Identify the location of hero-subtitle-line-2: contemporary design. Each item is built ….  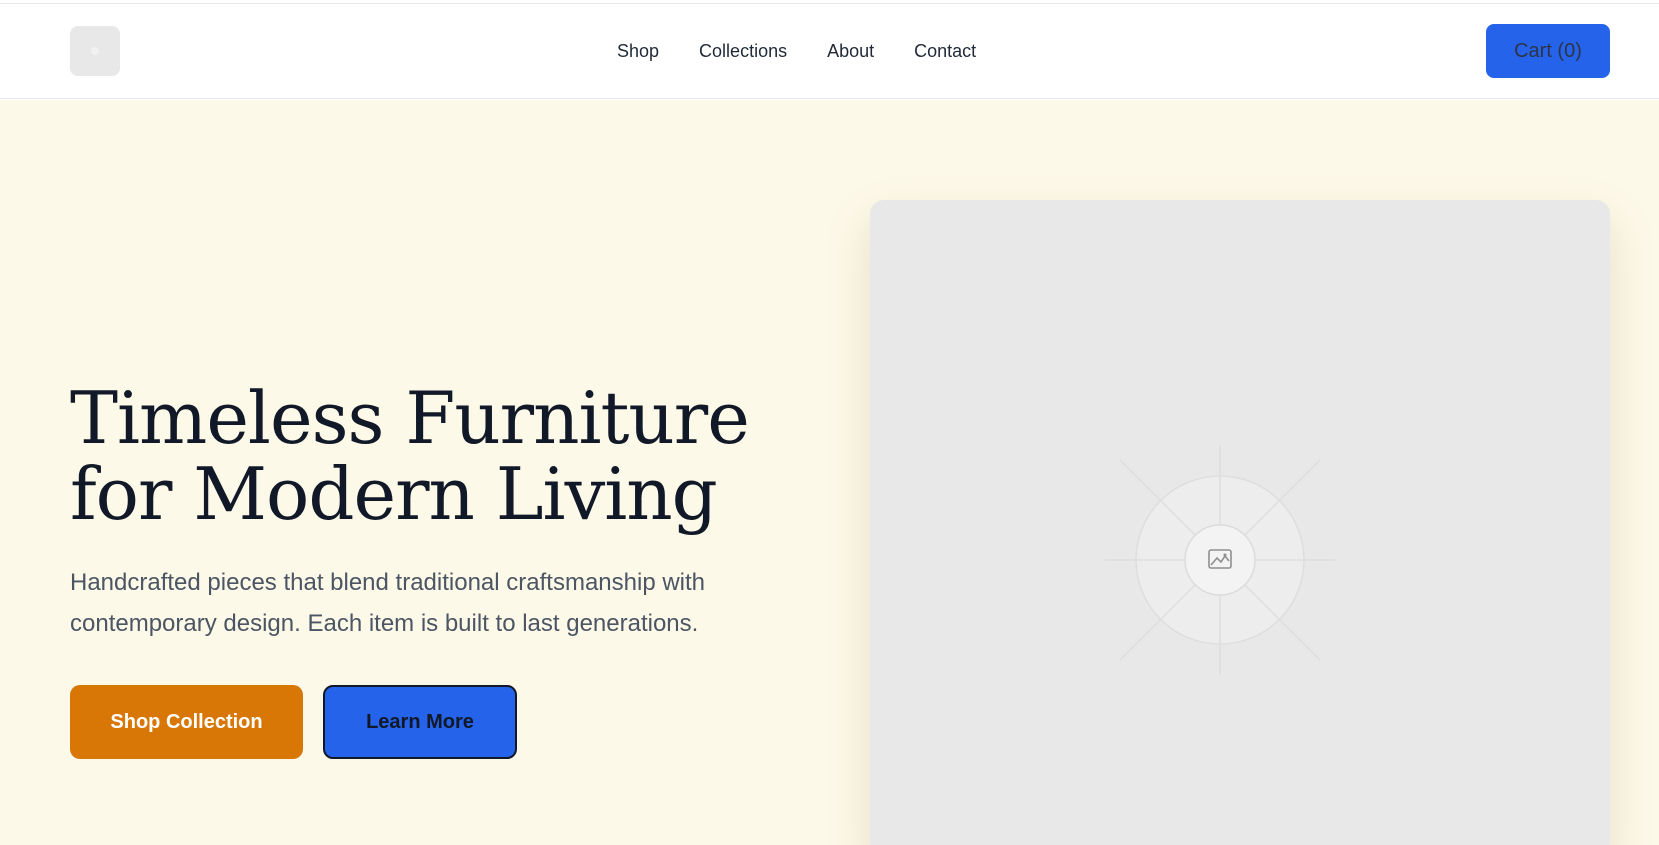
(384, 623).